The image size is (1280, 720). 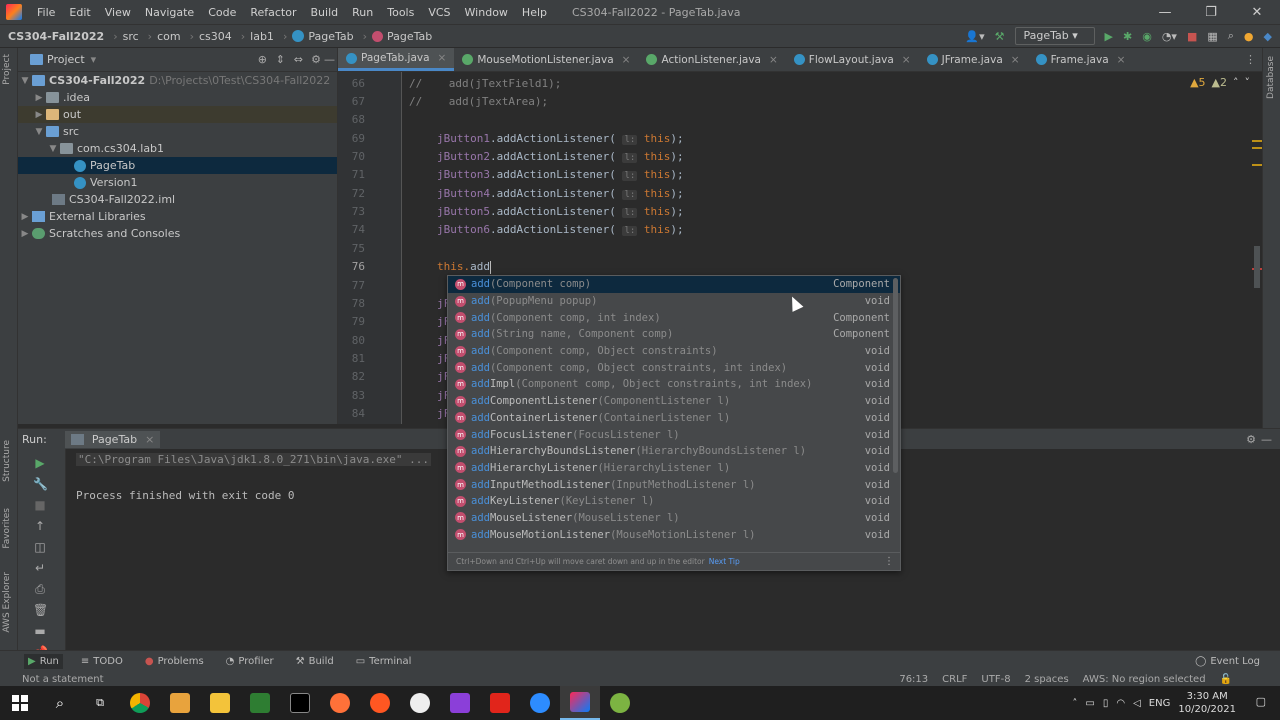 What do you see at coordinates (711, 59) in the screenshot?
I see `tab-actionlistener: ActionListener.java ×` at bounding box center [711, 59].